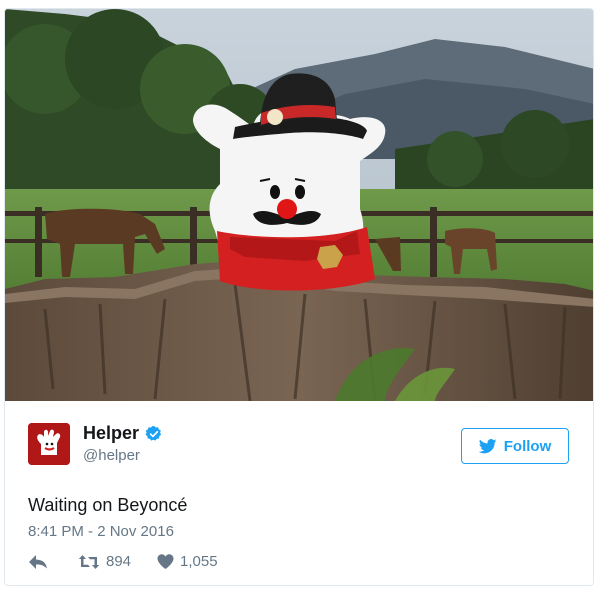 This screenshot has height=591, width=600. Describe the element at coordinates (199, 561) in the screenshot. I see `like-count: 1,055` at that location.